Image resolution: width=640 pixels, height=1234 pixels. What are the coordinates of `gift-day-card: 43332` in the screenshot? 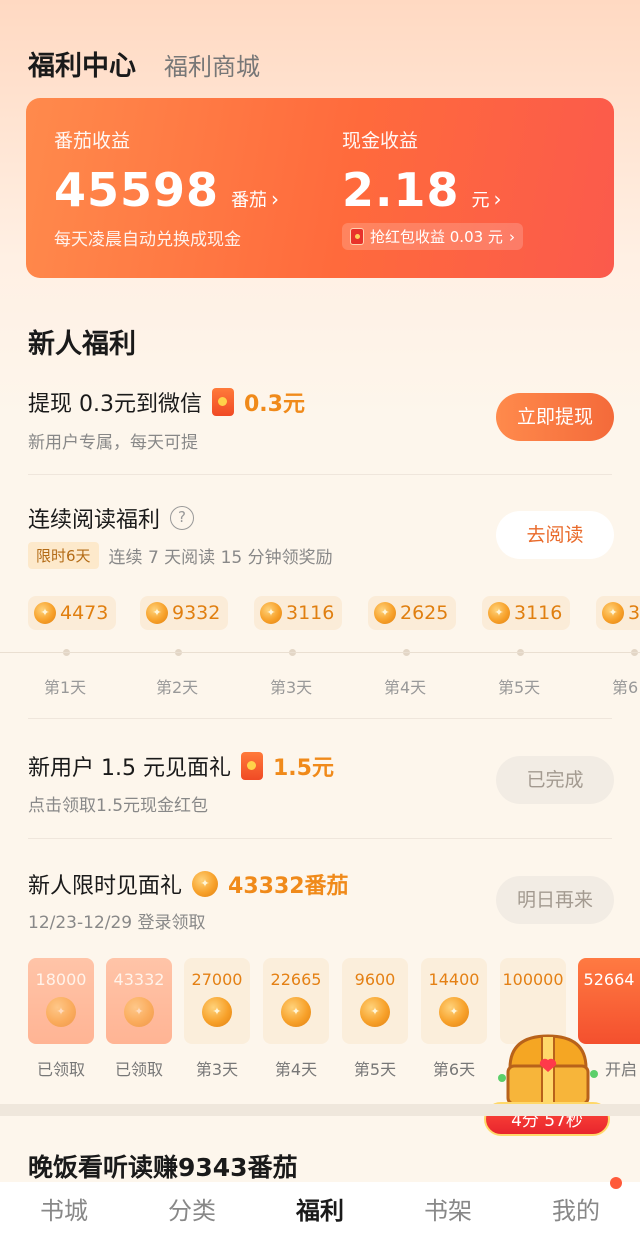 It's located at (139, 1001).